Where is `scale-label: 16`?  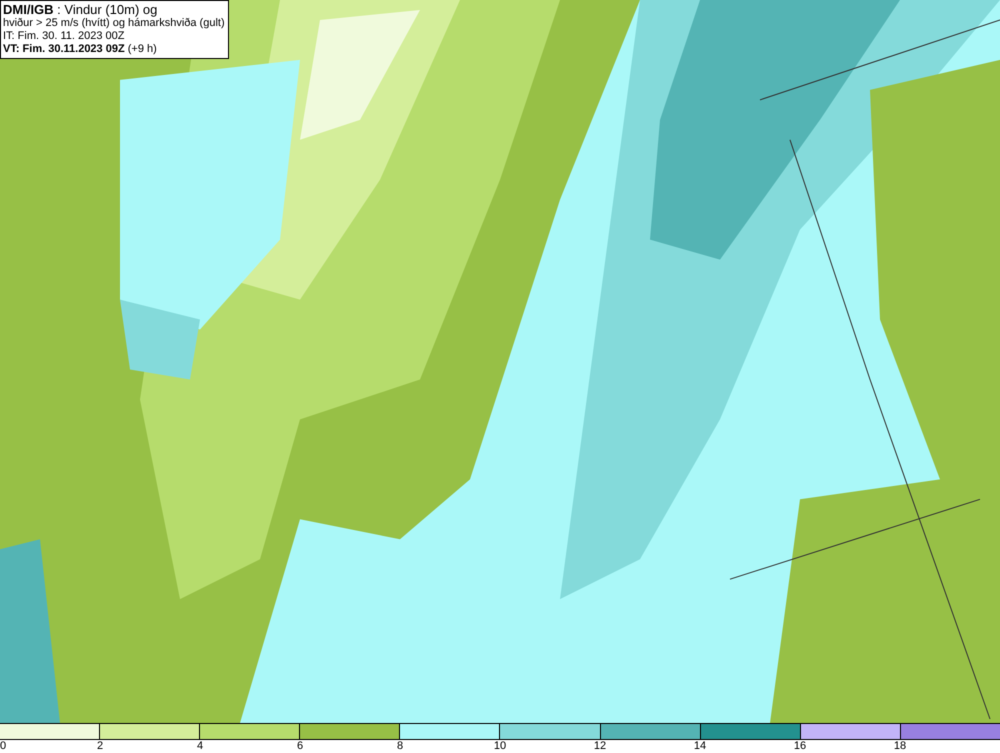
scale-label: 16 is located at coordinates (800, 746).